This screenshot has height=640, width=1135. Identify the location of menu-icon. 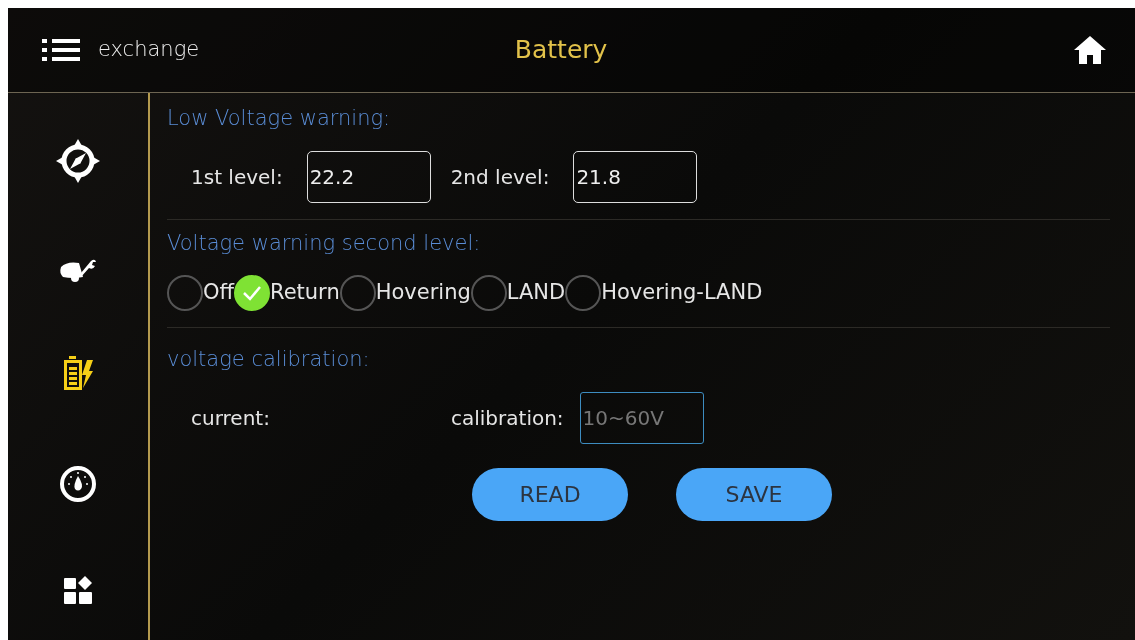
(61, 50).